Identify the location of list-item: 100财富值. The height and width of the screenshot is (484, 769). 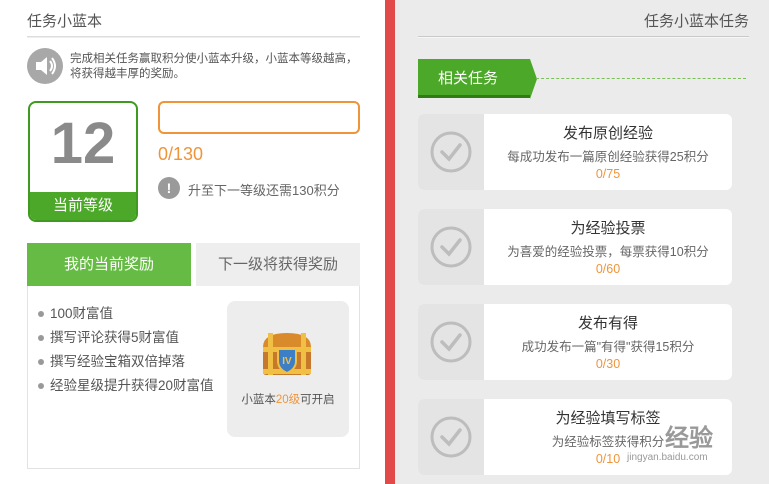
(126, 314).